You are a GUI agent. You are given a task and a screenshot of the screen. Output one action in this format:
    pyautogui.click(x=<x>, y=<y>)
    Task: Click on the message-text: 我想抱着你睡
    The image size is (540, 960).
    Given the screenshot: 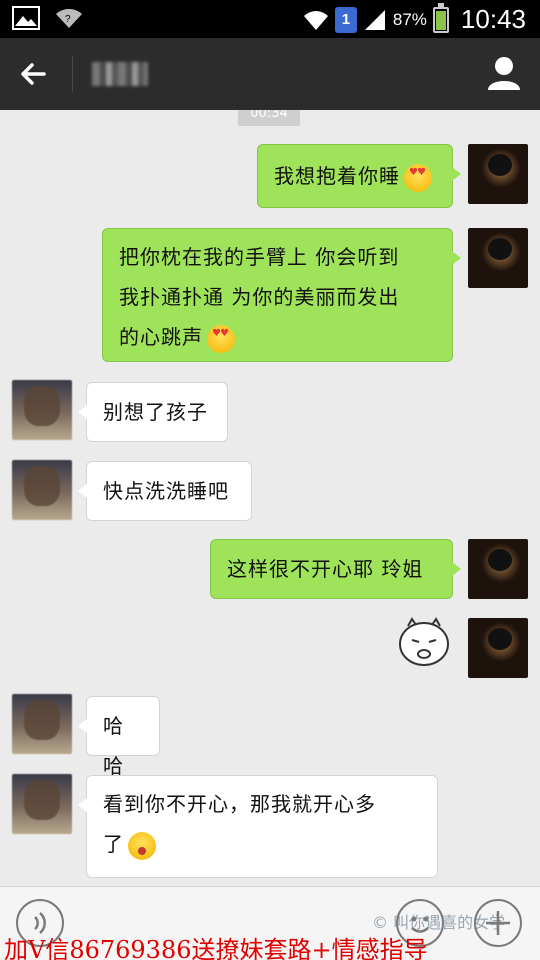 What is the action you would take?
    pyautogui.click(x=337, y=176)
    